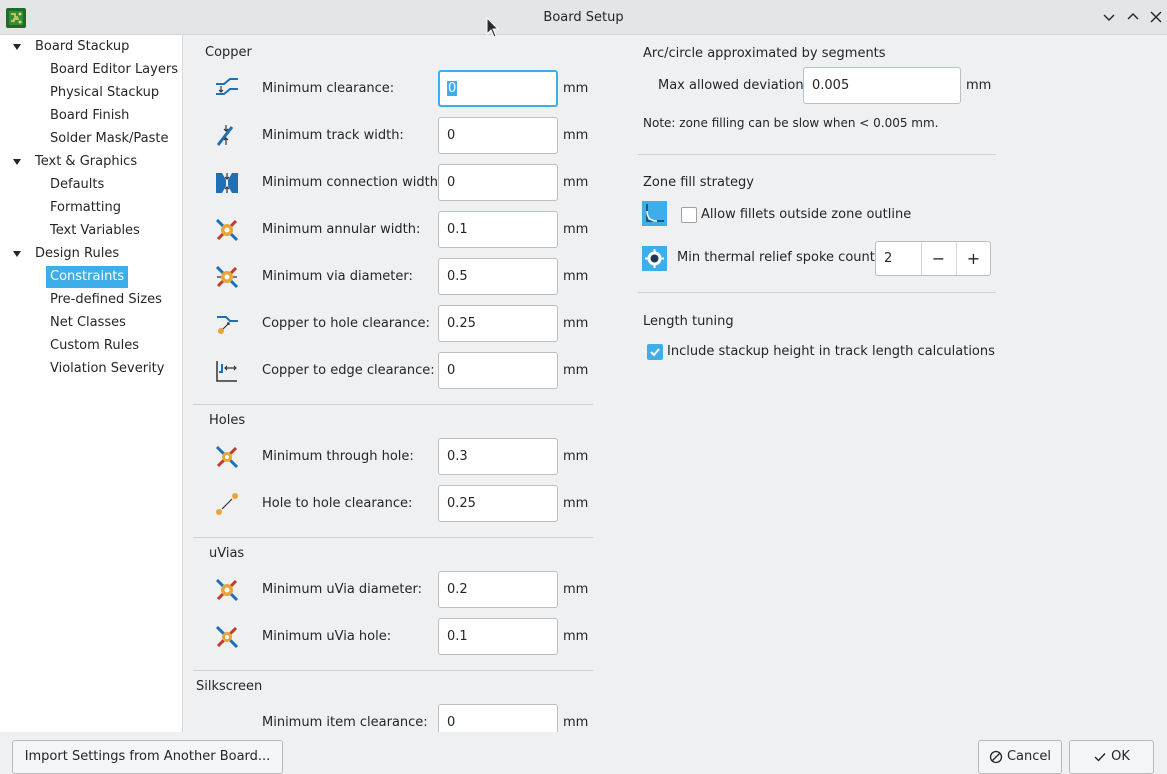 This screenshot has height=774, width=1167. I want to click on min-uvia-diameter-label: Minimum uVia diameter:, so click(342, 589).